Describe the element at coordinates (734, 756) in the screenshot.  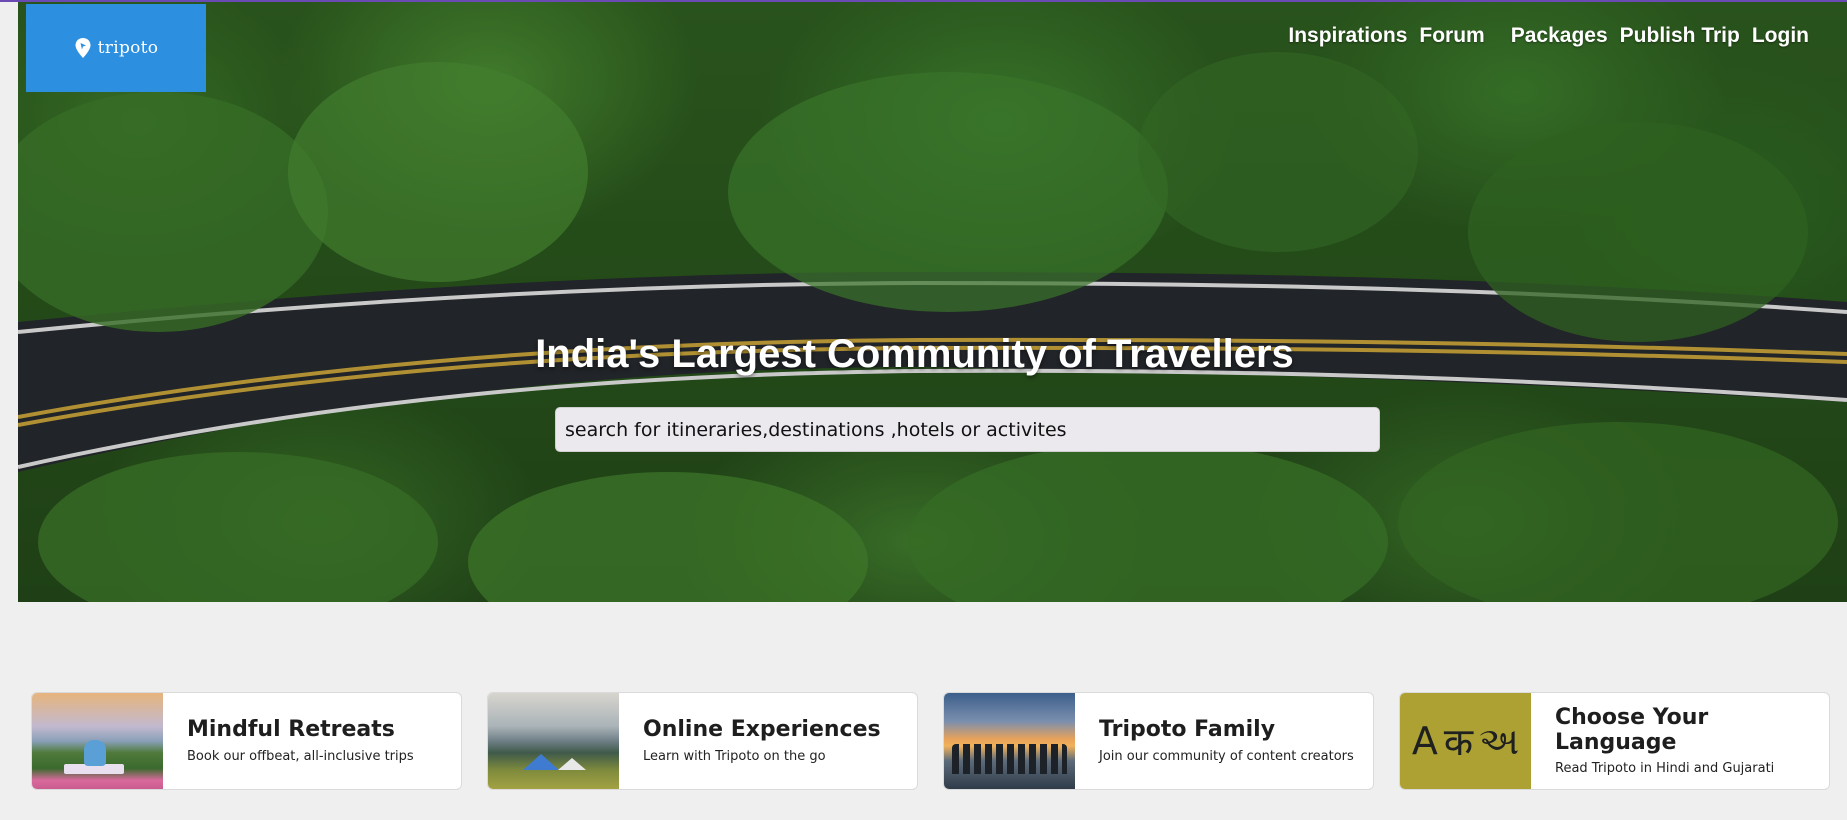
I see `card-subtitle: Learn with Tripoto on the go` at that location.